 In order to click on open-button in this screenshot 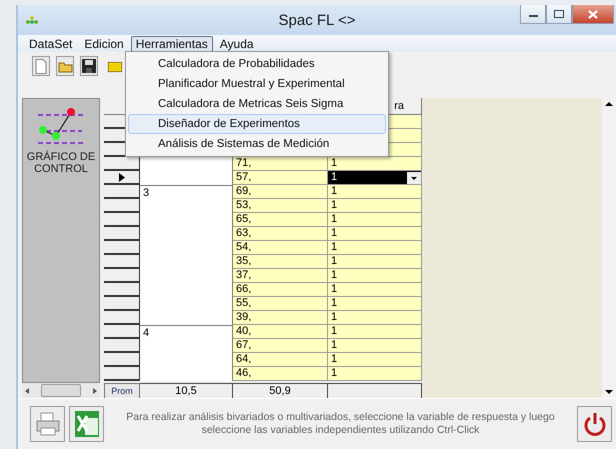, I will do `click(65, 66)`.